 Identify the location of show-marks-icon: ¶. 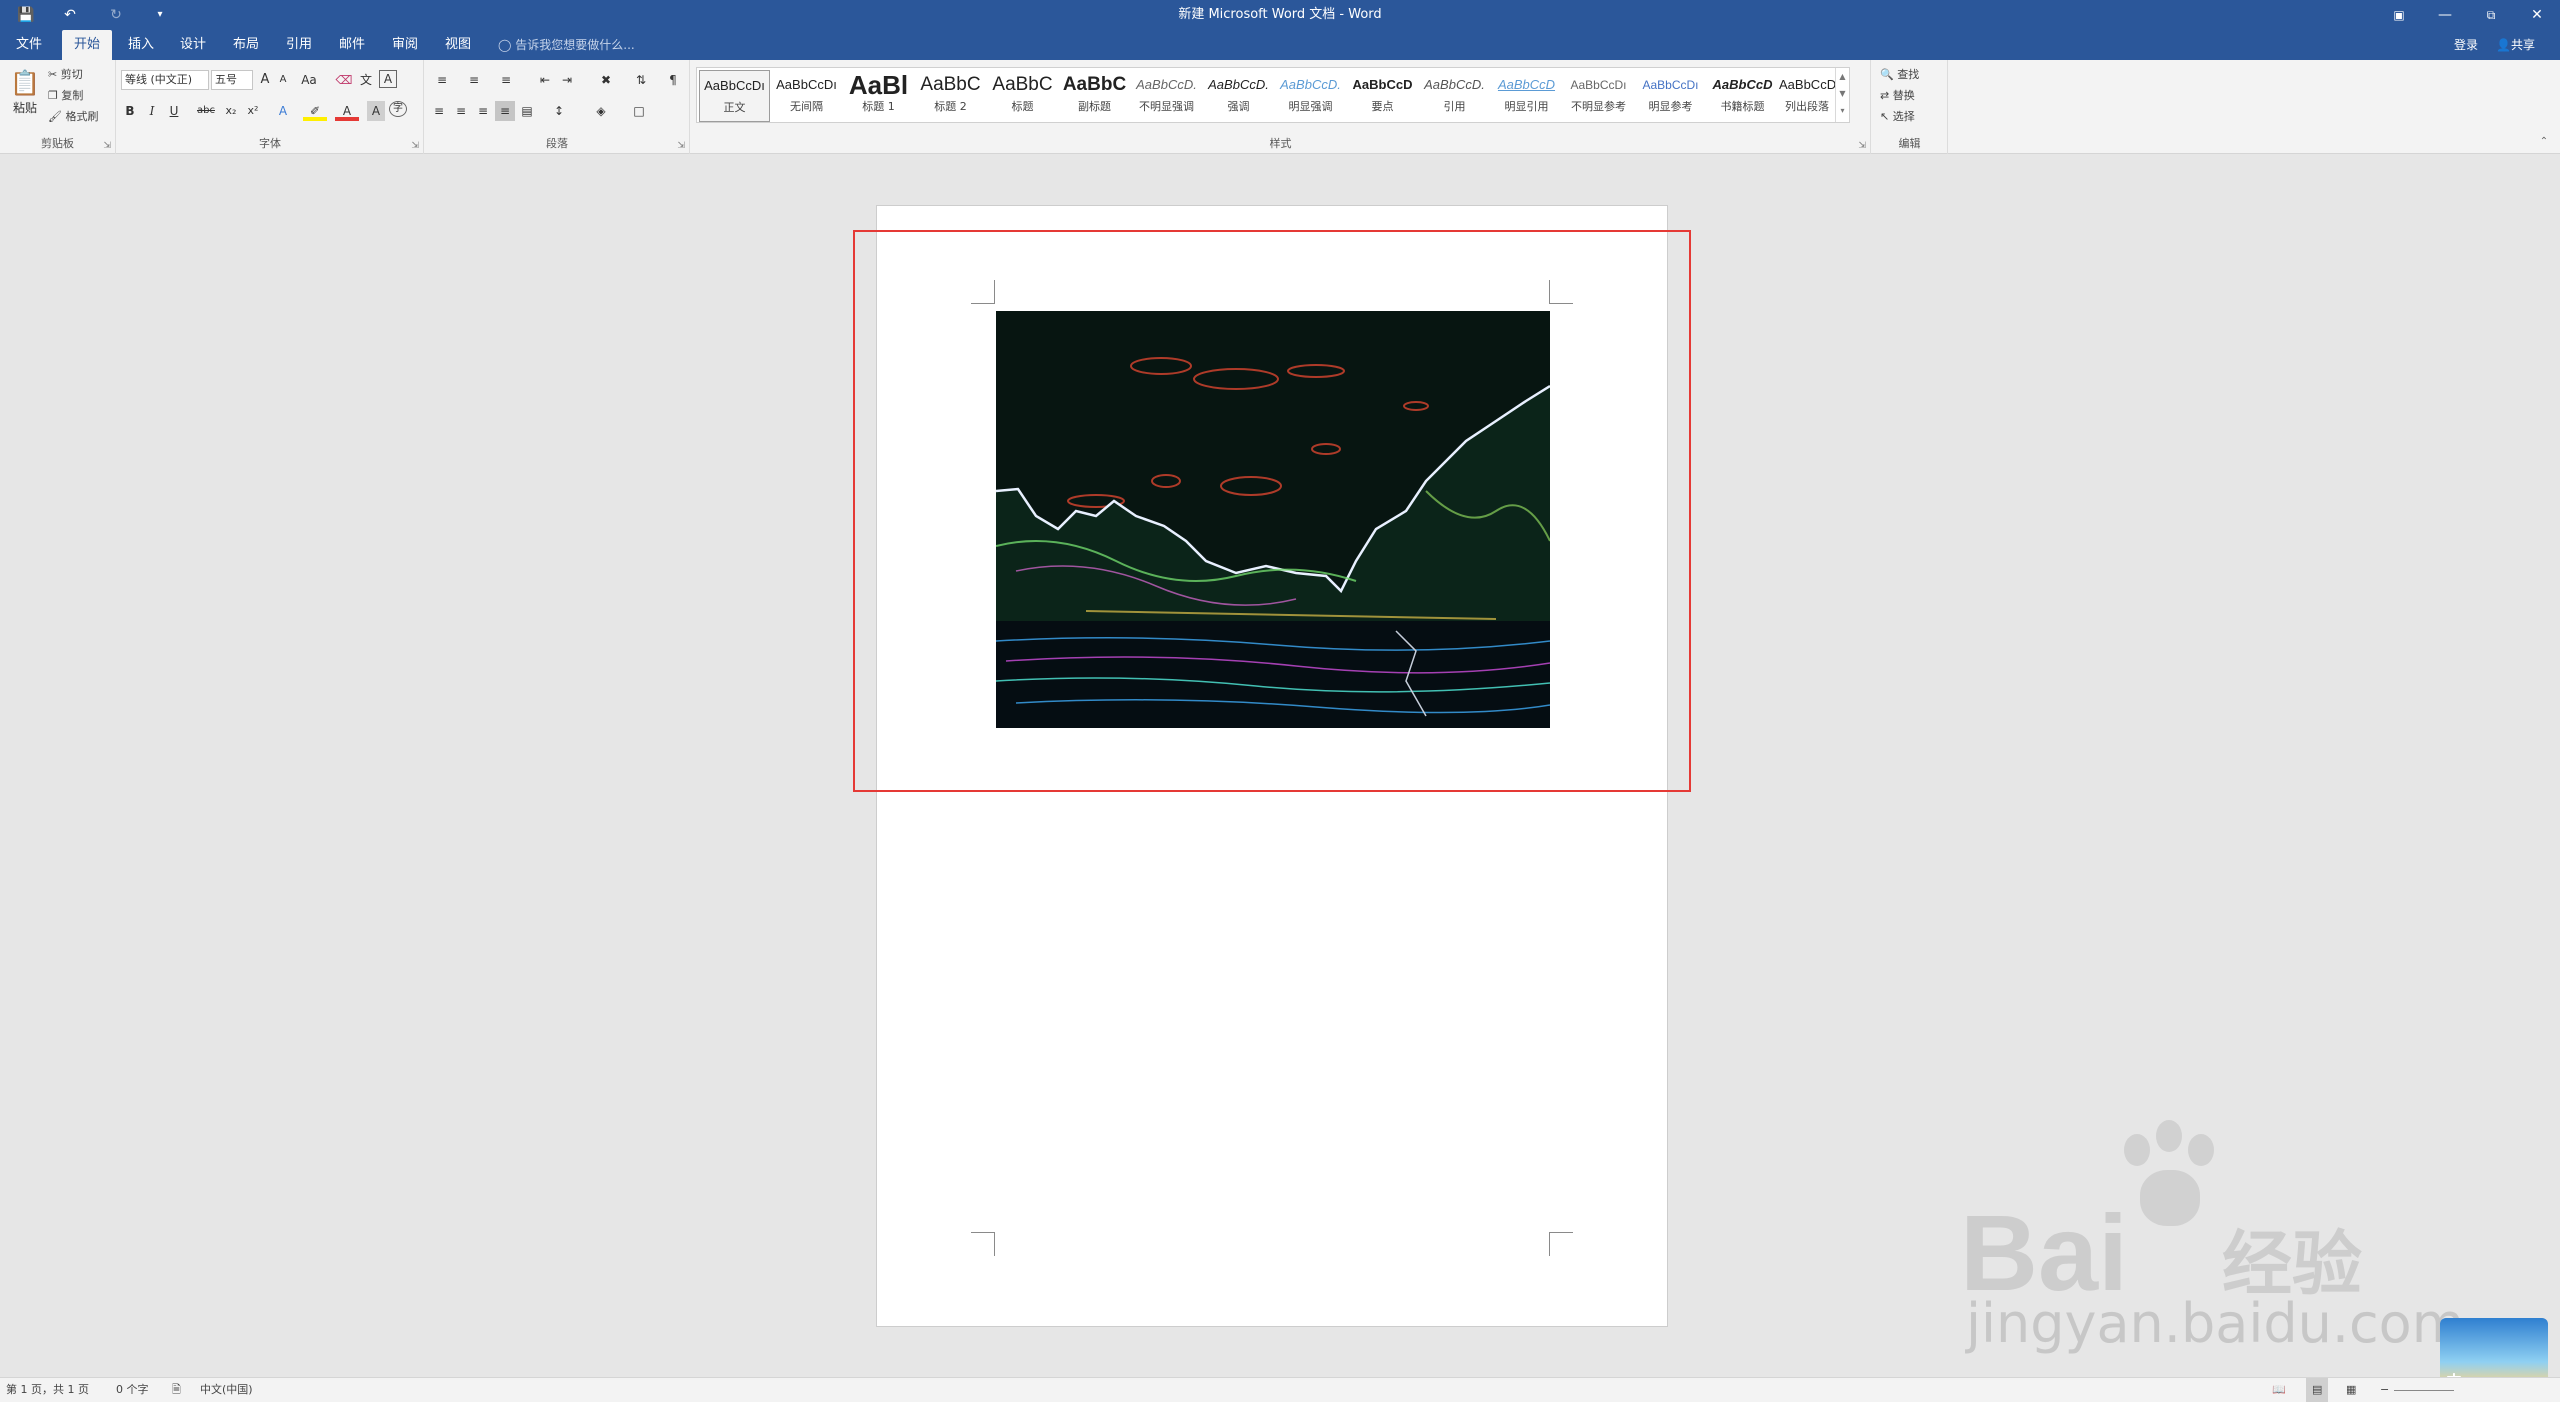
(673, 80).